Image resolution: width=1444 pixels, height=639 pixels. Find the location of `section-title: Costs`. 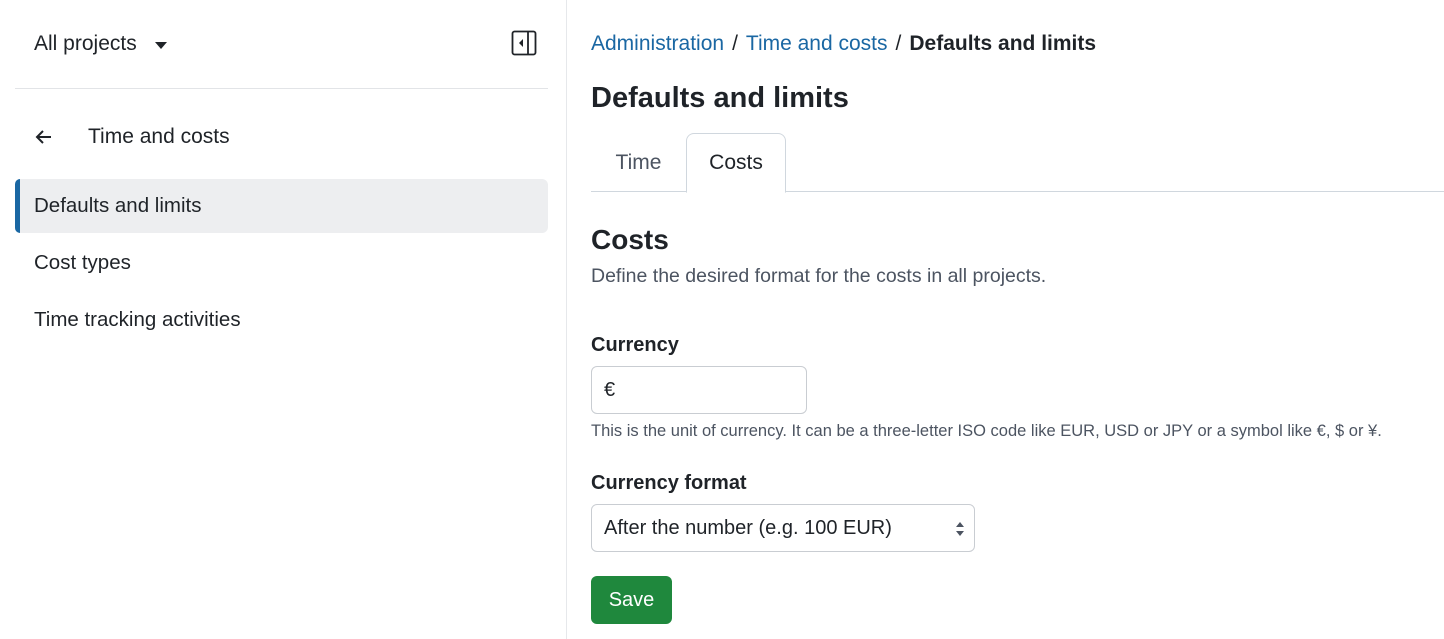

section-title: Costs is located at coordinates (630, 239).